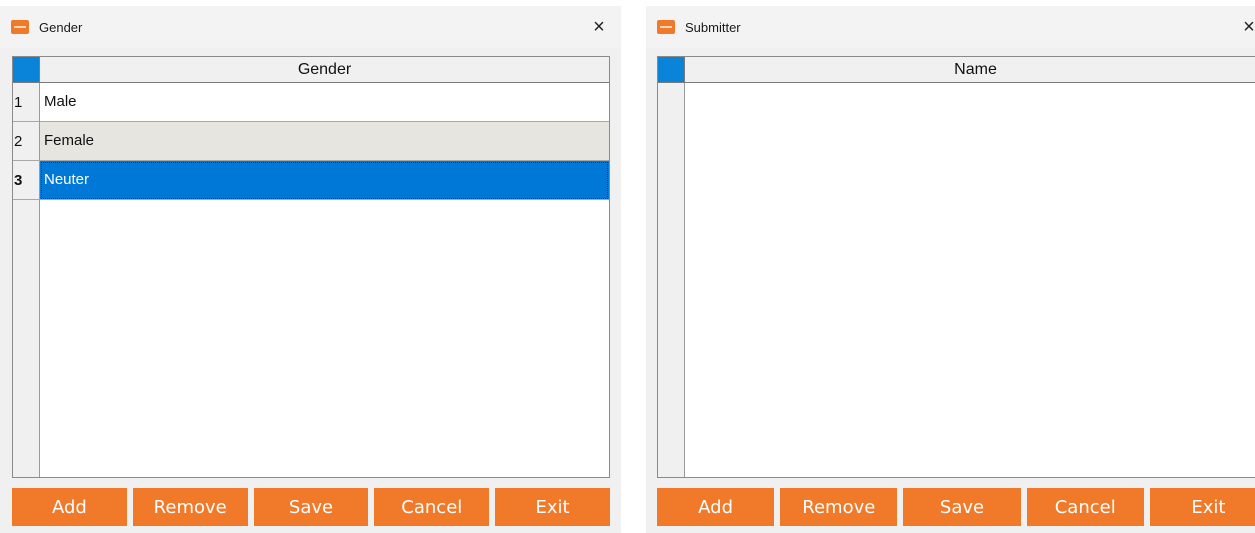 The width and height of the screenshot is (1255, 533). I want to click on table-row: 2 Female, so click(311, 141).